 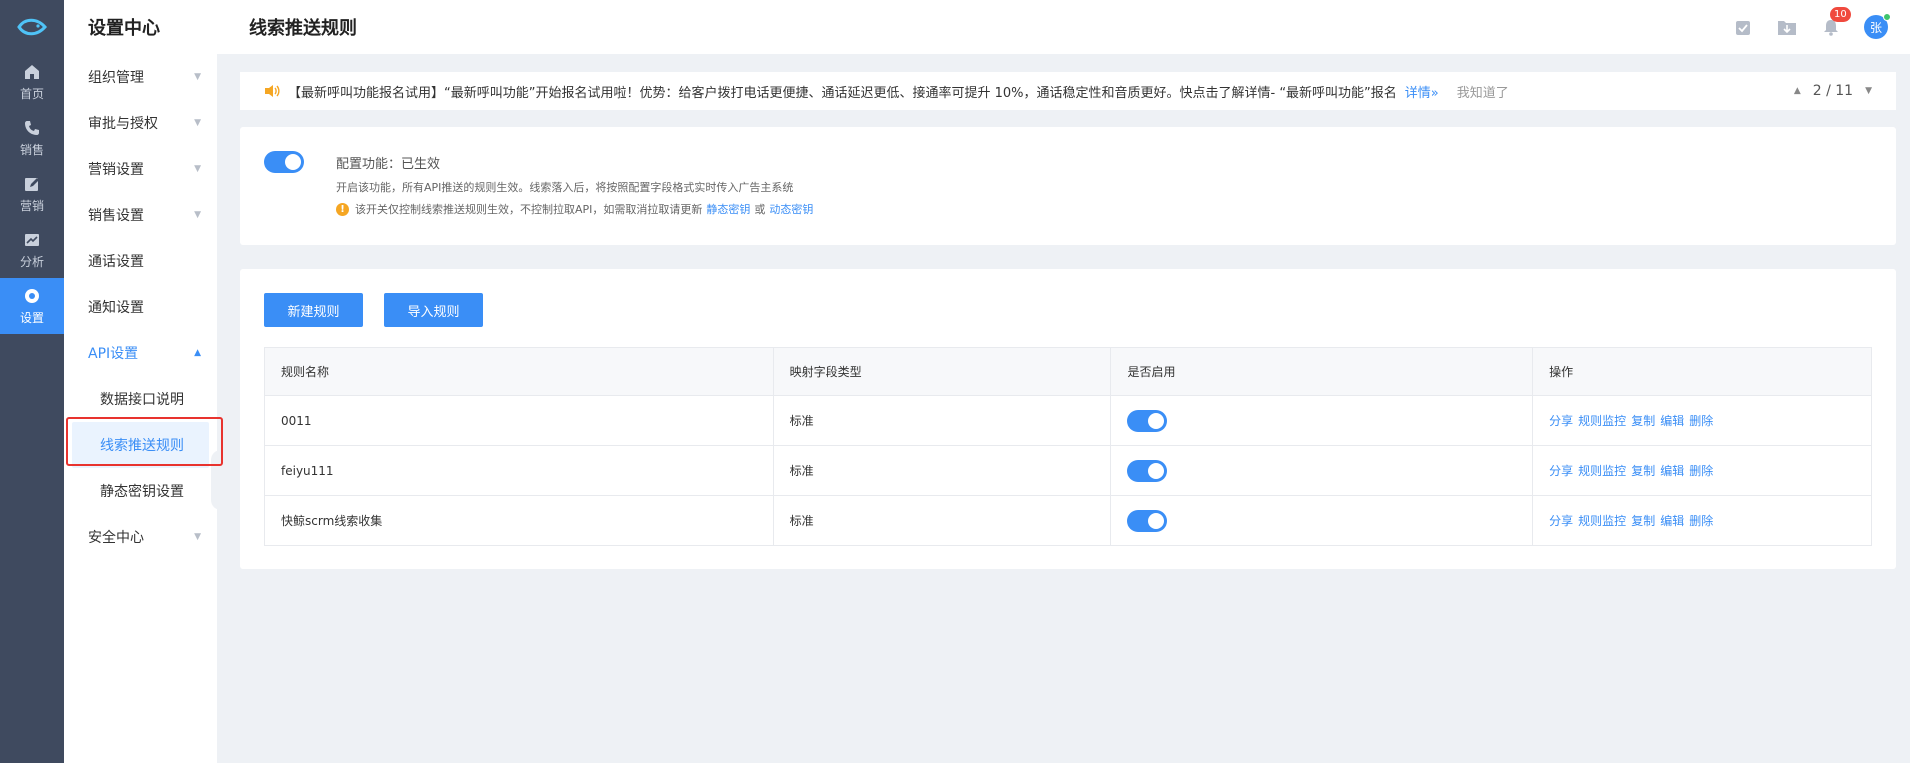 What do you see at coordinates (1743, 27) in the screenshot?
I see `task-check-icon` at bounding box center [1743, 27].